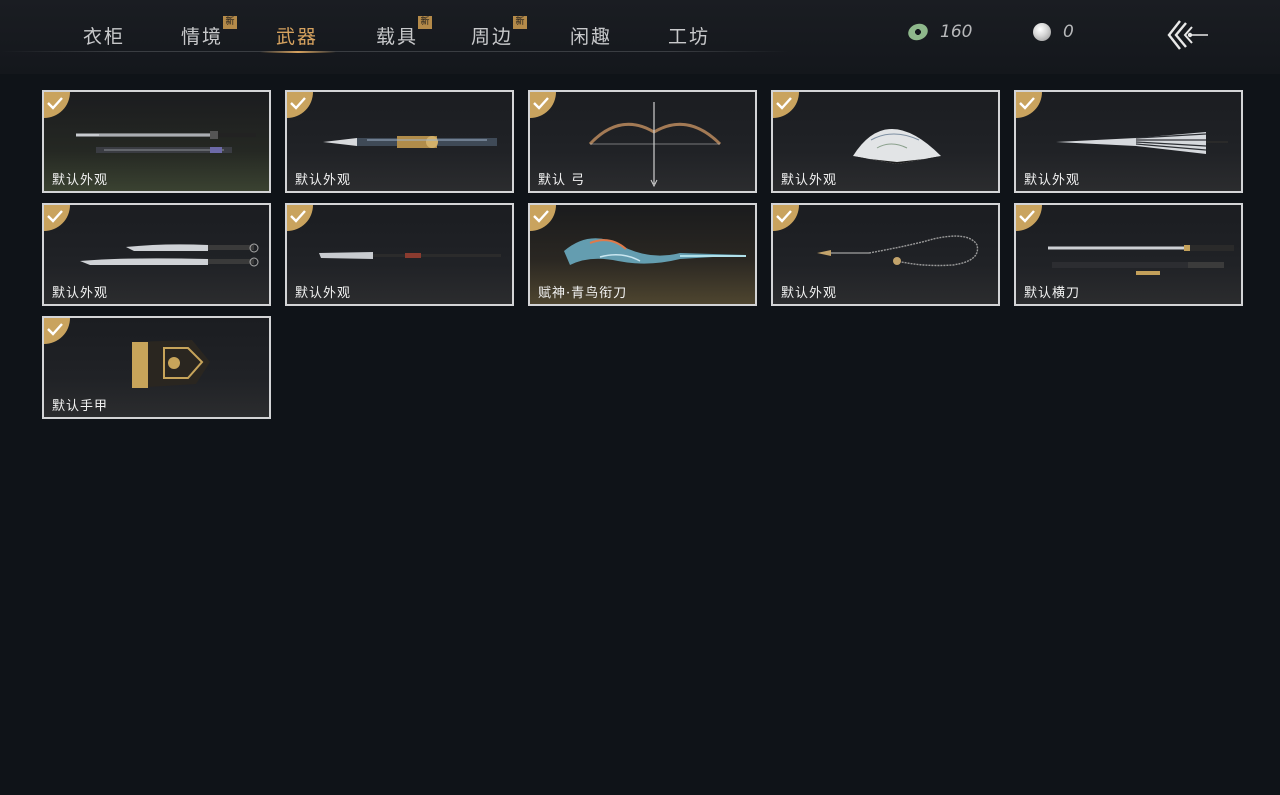 Image resolution: width=1280 pixels, height=795 pixels. Describe the element at coordinates (640, 37) in the screenshot. I see `top-bar: 衣柜 情境 新 武器 载具 新 周边 新 闲趣 工坊 160 0` at that location.